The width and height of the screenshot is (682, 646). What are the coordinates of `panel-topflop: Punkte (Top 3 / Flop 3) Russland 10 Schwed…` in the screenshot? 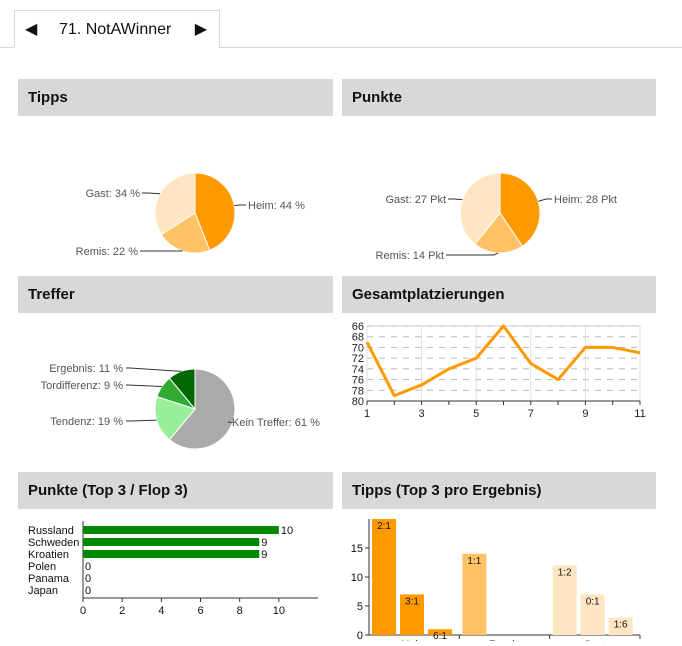 It's located at (175, 559).